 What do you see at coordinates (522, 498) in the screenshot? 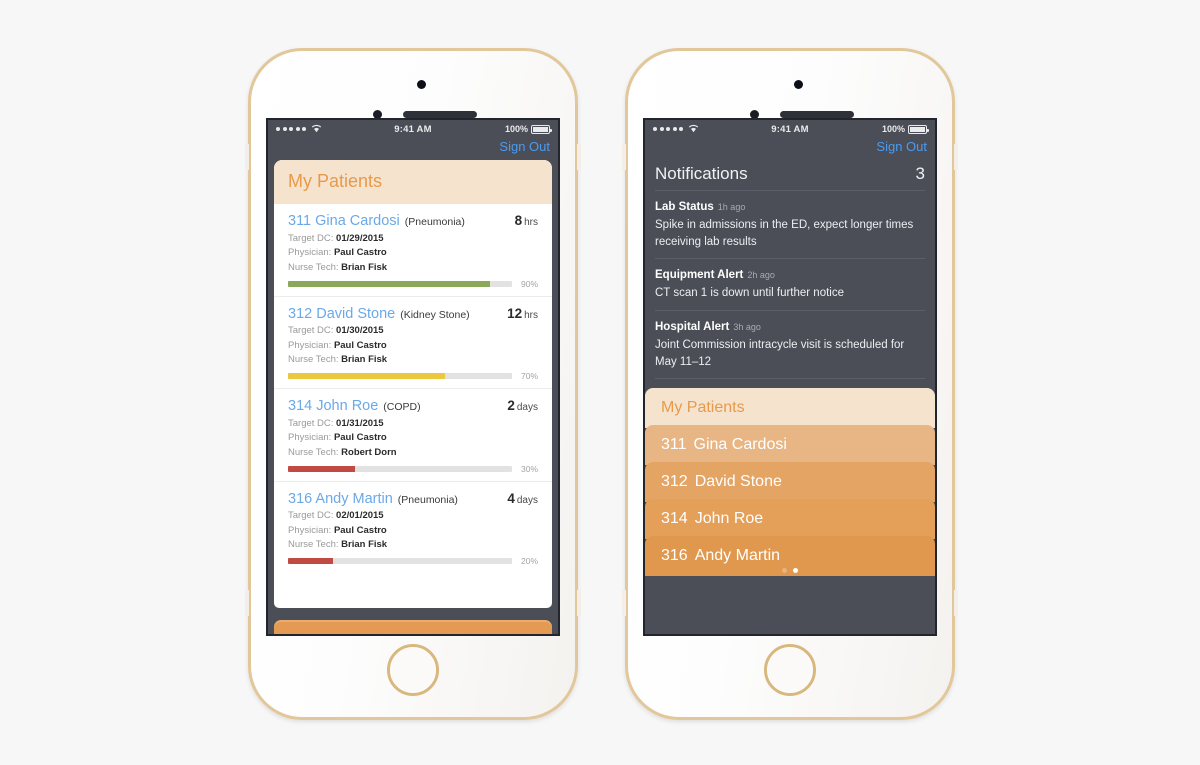
I see `patient-elapsed-time: 4 days` at bounding box center [522, 498].